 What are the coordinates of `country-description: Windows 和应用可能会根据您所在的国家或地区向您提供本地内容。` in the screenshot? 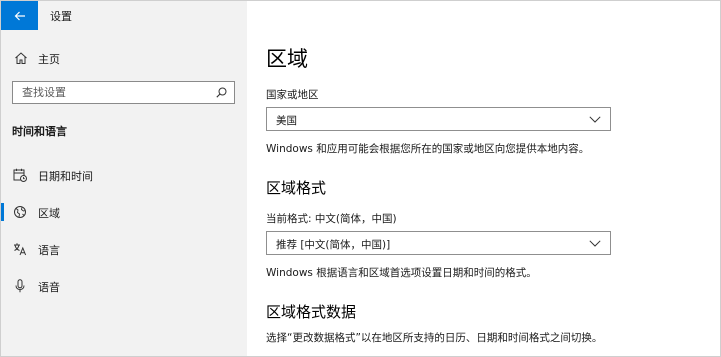 It's located at (428, 149).